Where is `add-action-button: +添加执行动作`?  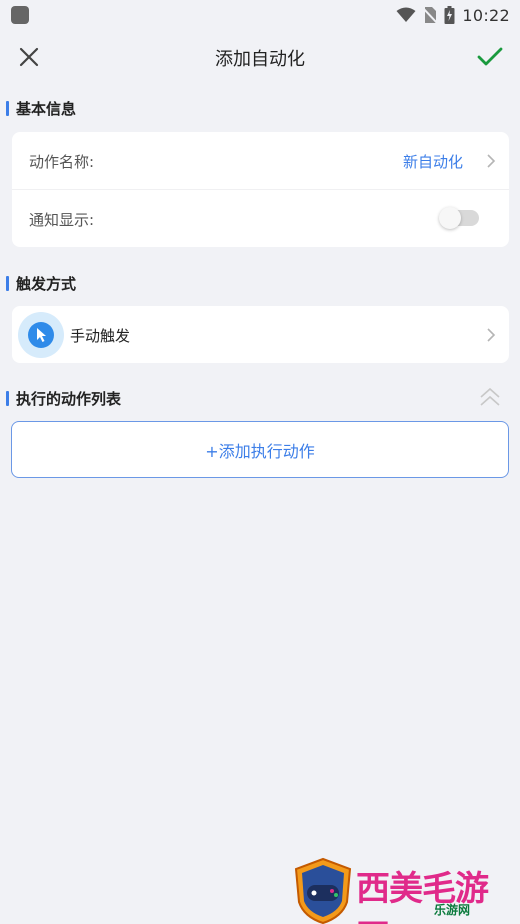 add-action-button: +添加执行动作 is located at coordinates (260, 449).